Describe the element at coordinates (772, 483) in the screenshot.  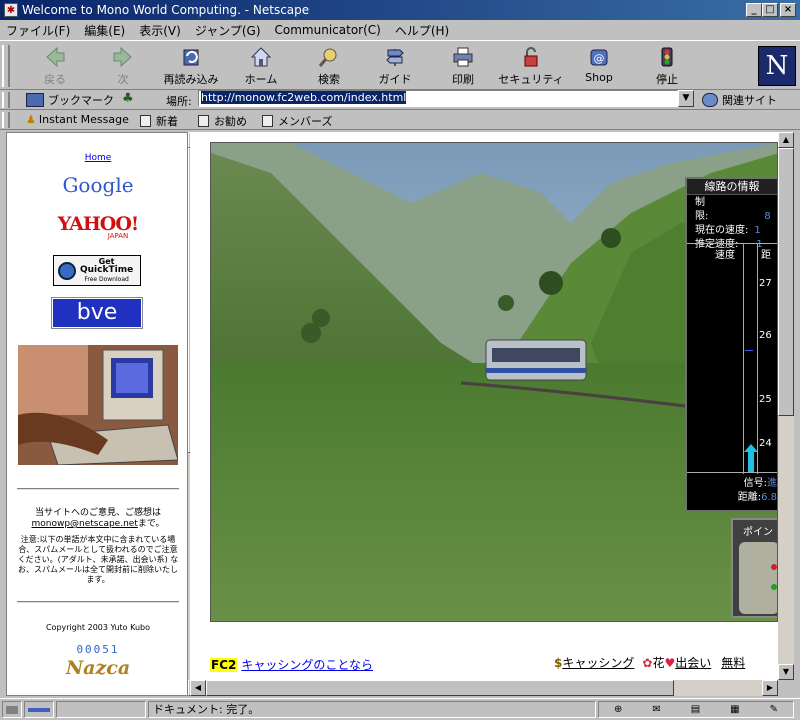
I see `signal-value: 進` at that location.